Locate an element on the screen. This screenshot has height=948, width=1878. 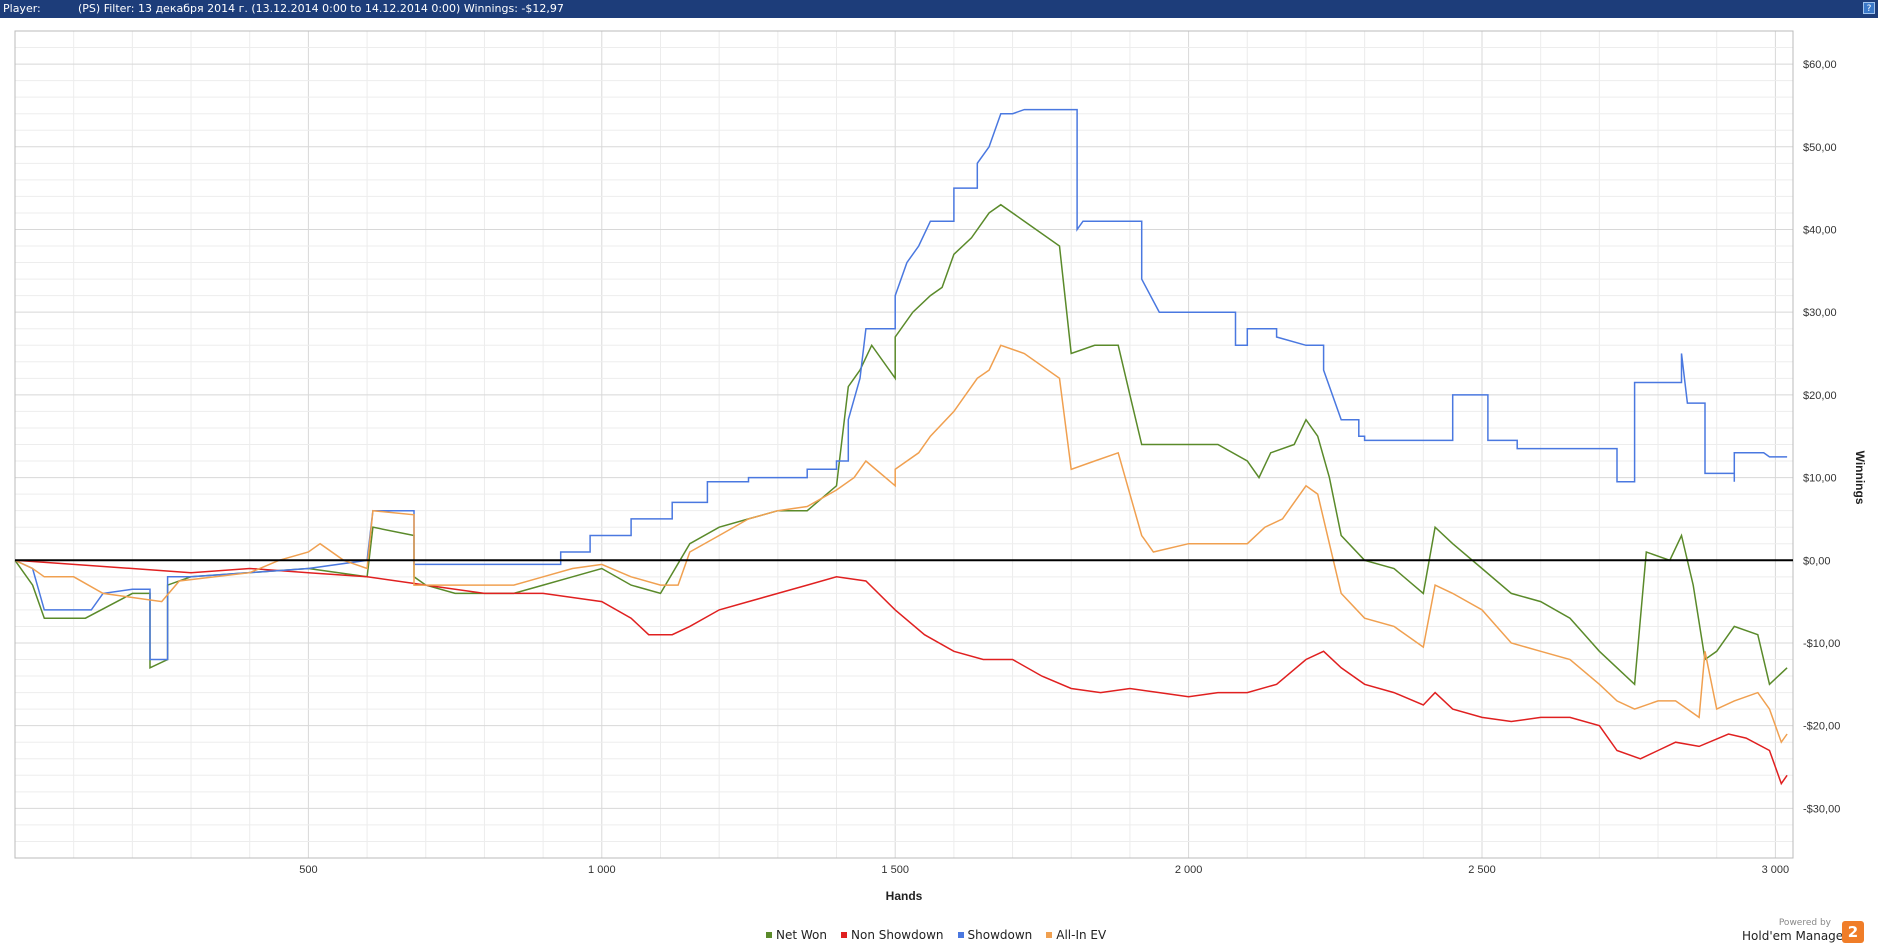
x-tick-label: 1 000 is located at coordinates (602, 870).